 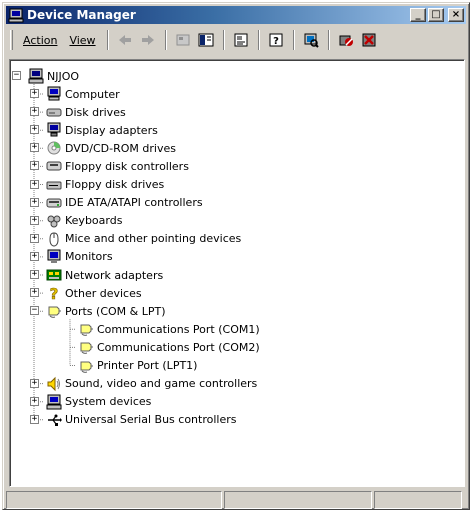 I want to click on tree-item-label: System devices, so click(x=108, y=402).